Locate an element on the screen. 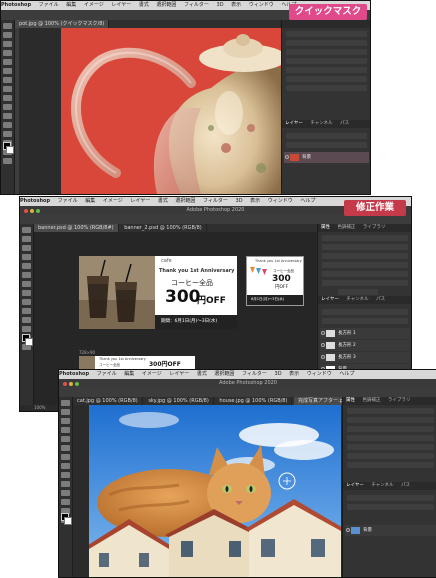 This screenshot has height=578, width=436. layer-row: 長方形 3 is located at coordinates (365, 357).